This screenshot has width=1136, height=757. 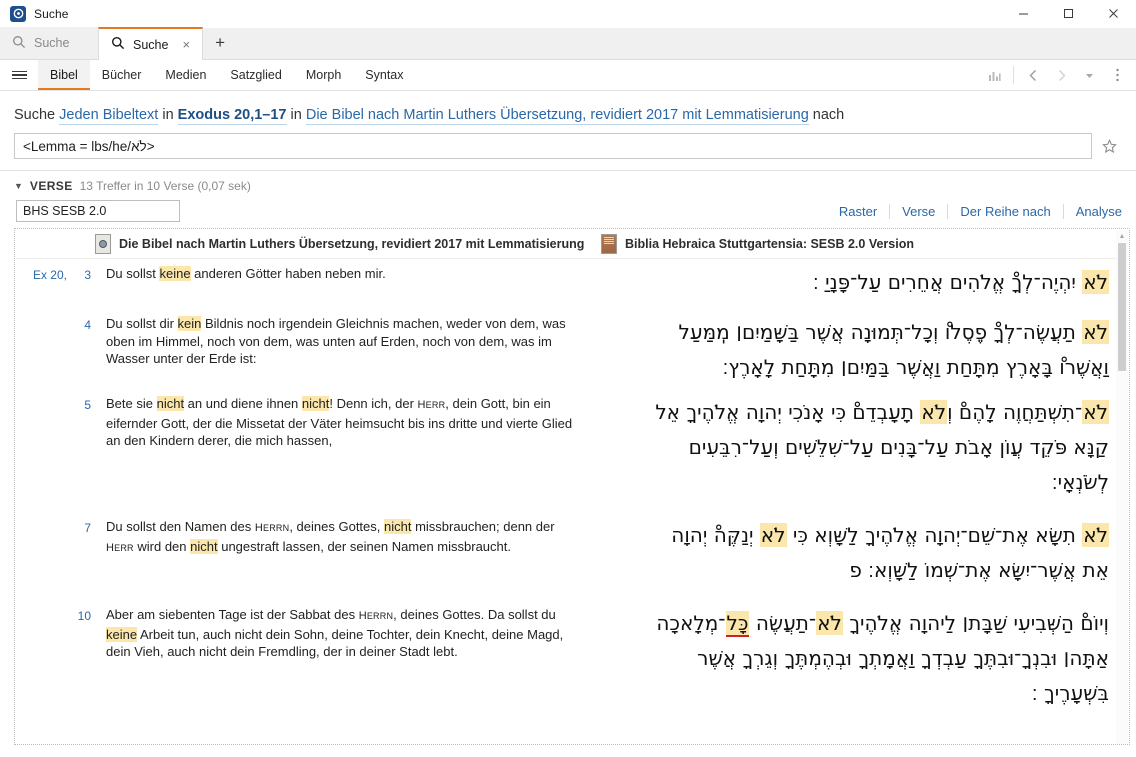 What do you see at coordinates (1033, 75) in the screenshot?
I see `back-arrow-icon` at bounding box center [1033, 75].